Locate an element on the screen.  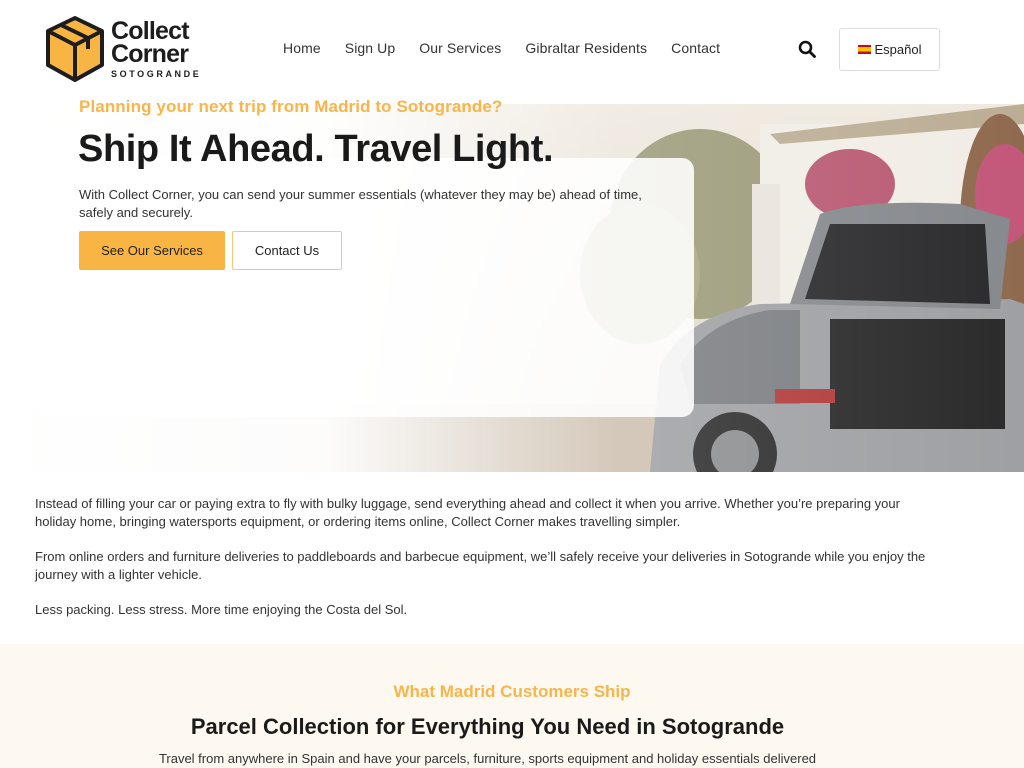
logo-subtitle: SOTOGRANDE is located at coordinates (156, 73).